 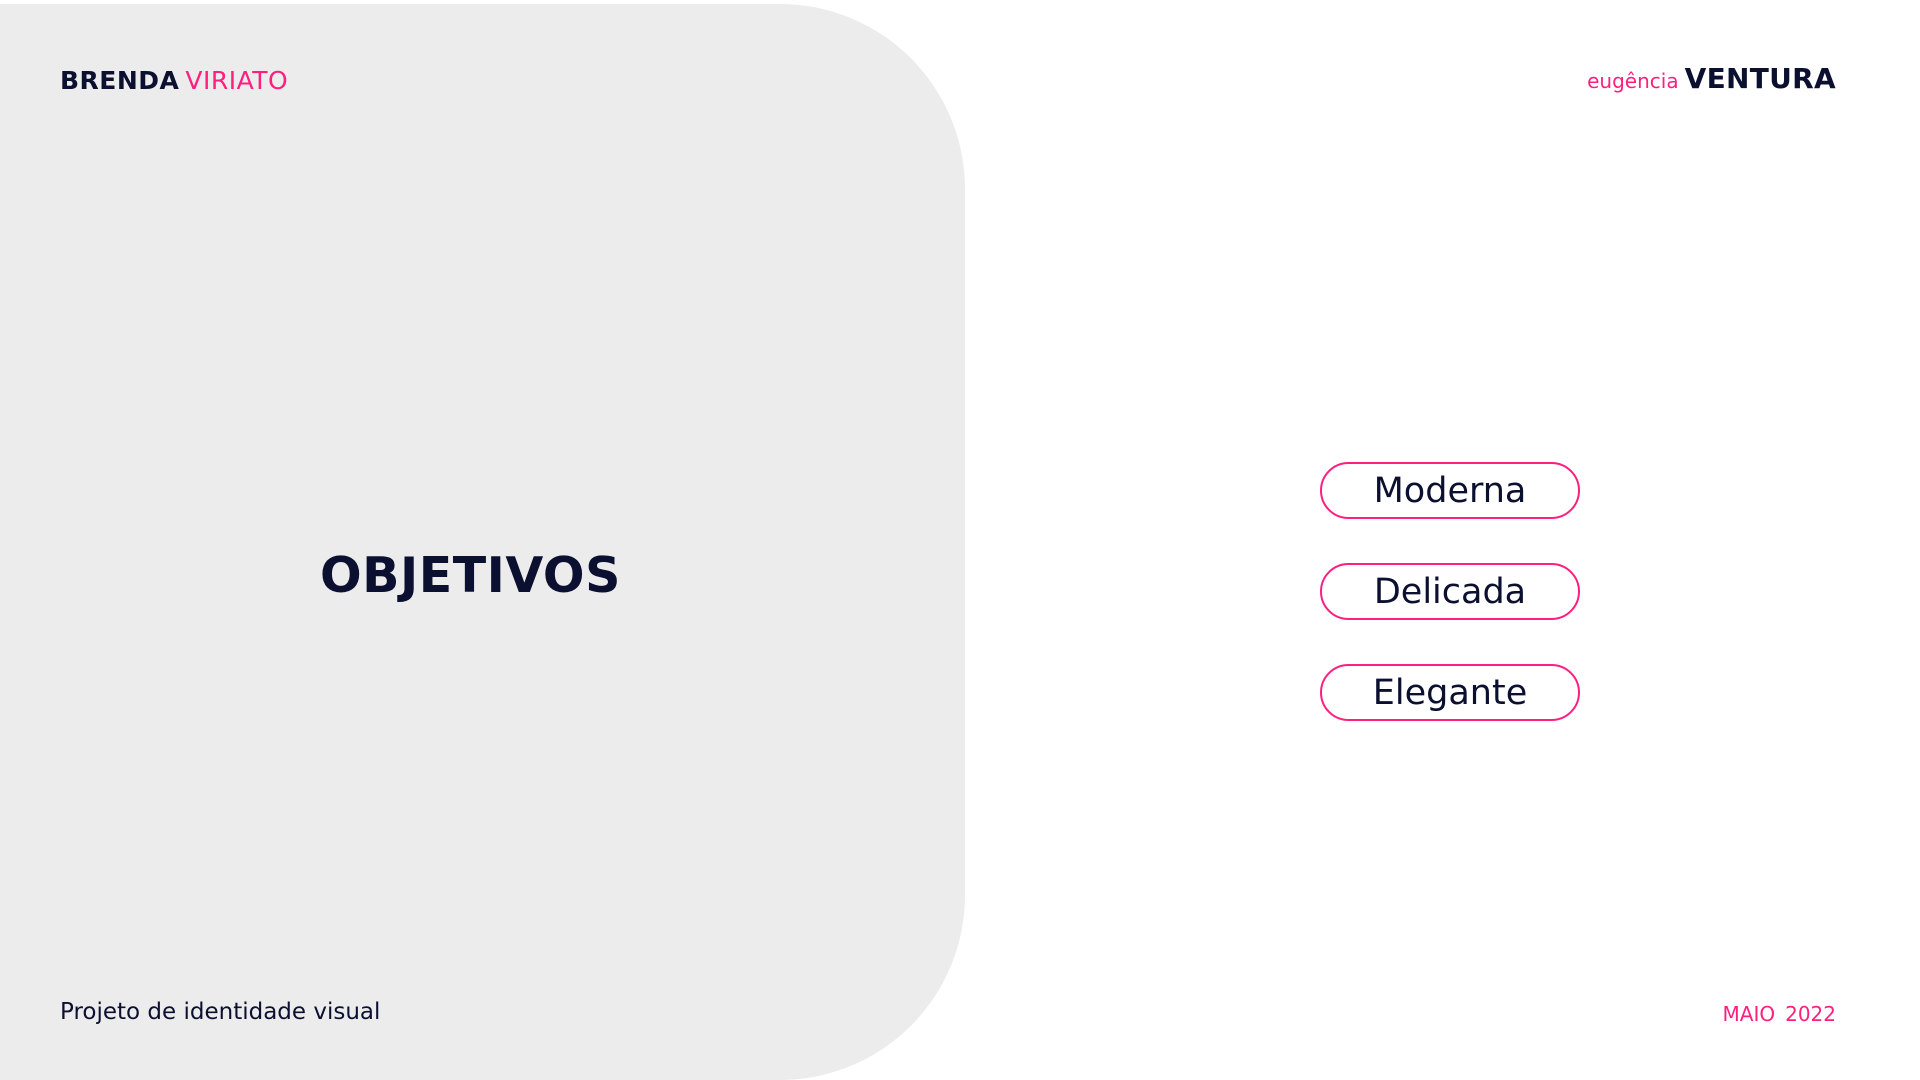 I want to click on objectives-list: Moderna Delicada Elegante, so click(x=1450, y=613).